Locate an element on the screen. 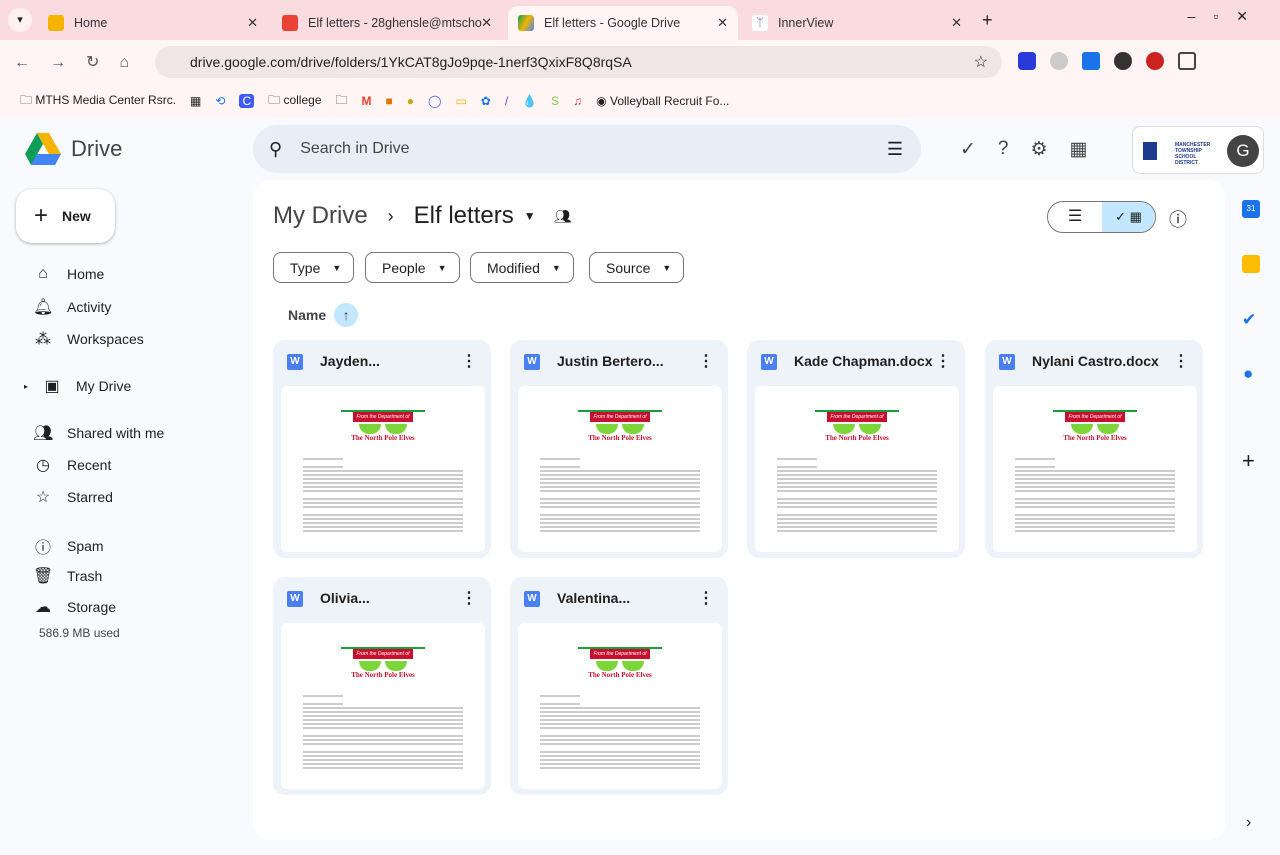 The image size is (1280, 855). bookmark: C is located at coordinates (247, 101).